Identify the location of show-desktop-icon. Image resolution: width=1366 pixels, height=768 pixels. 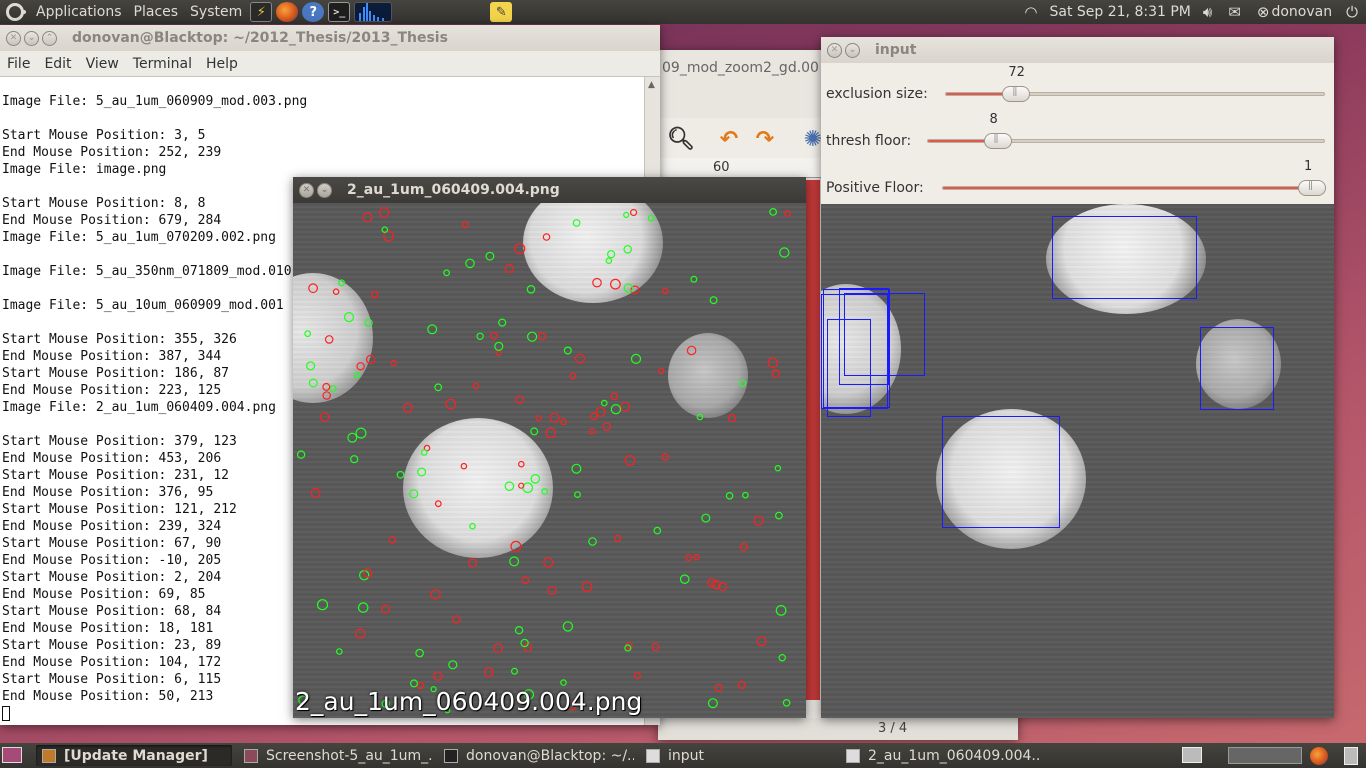
(12, 755).